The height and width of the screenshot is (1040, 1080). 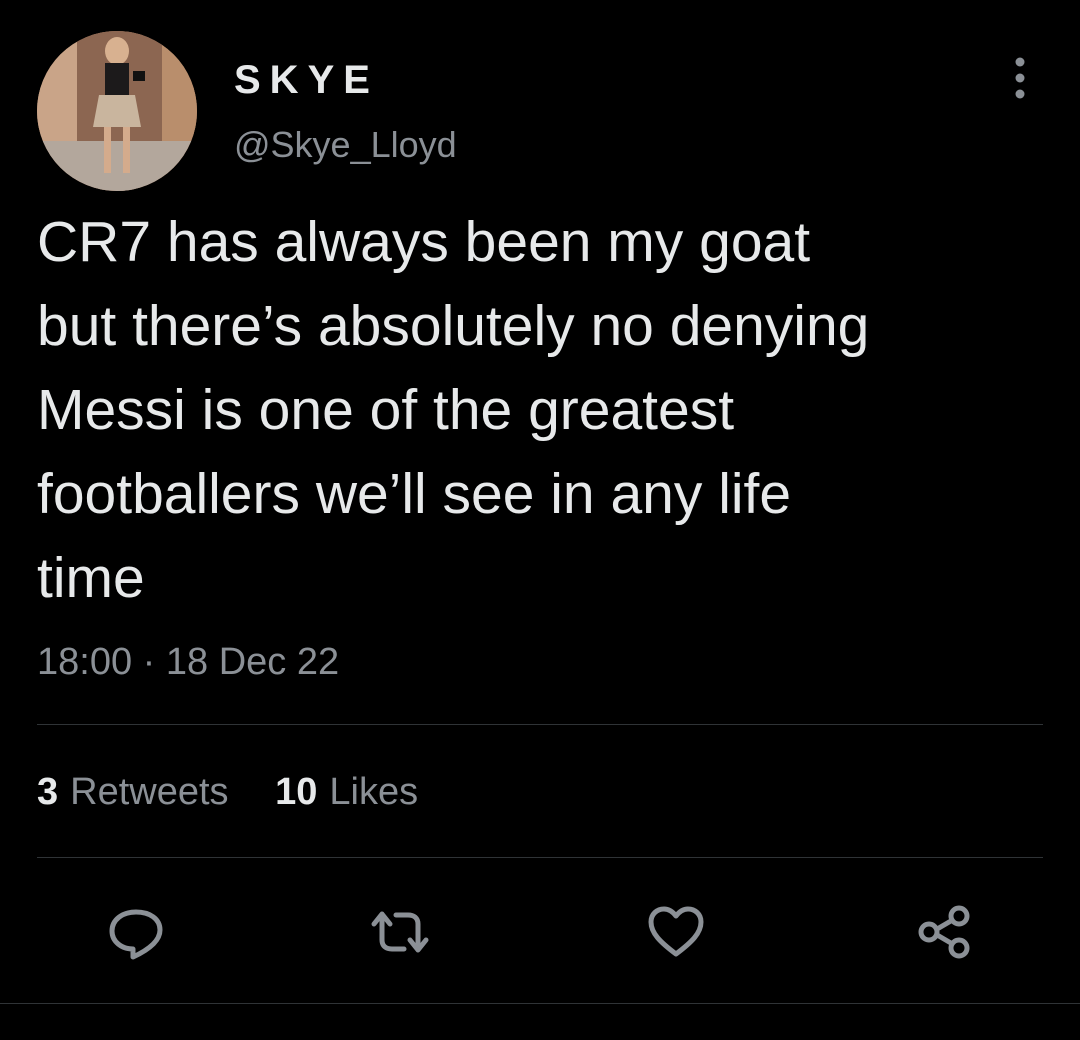 I want to click on more-options-button, so click(x=1020, y=78).